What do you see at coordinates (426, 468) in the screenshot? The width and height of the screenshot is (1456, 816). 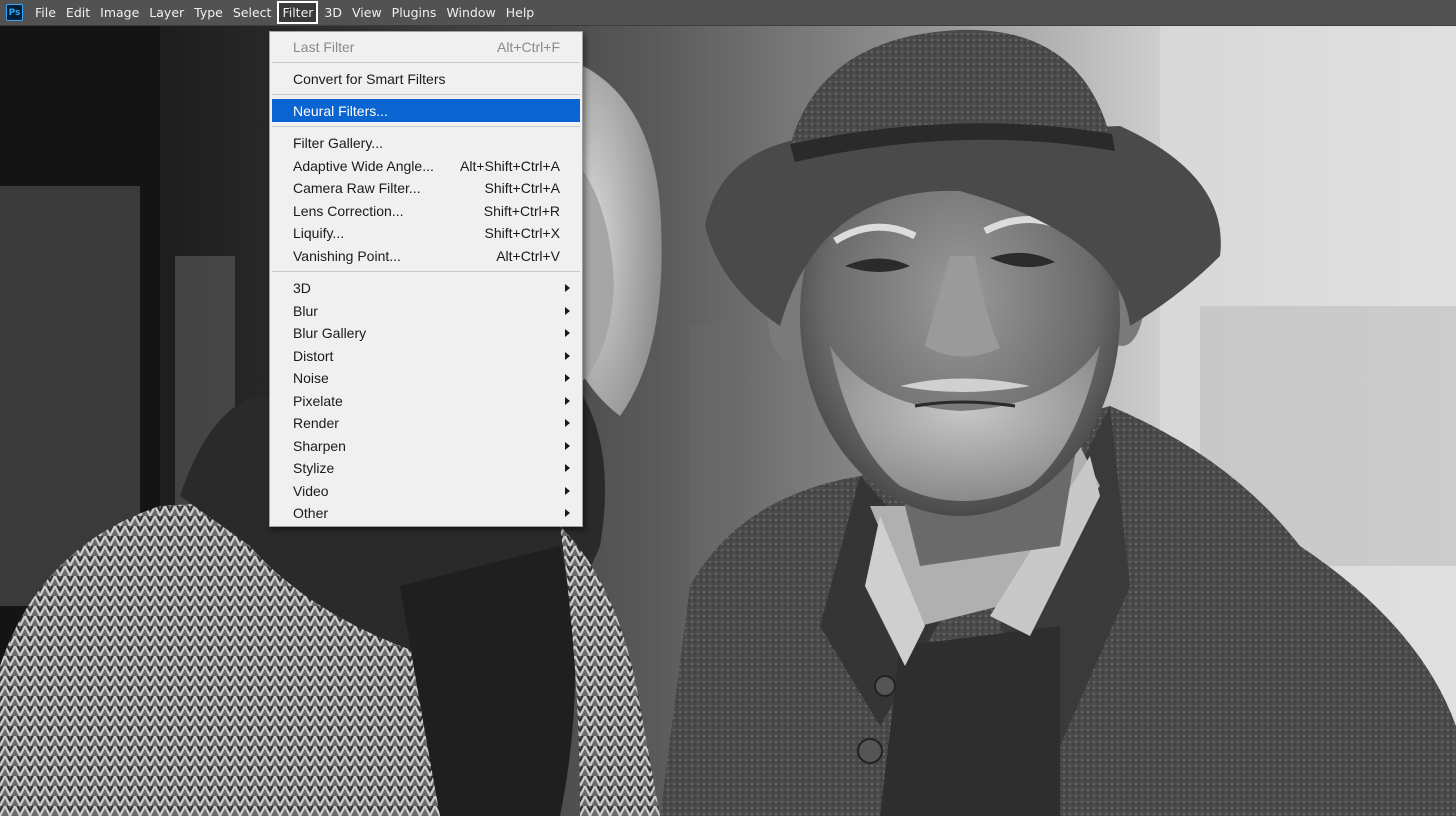 I see `menu-item-stylize-submenu: Stylize` at bounding box center [426, 468].